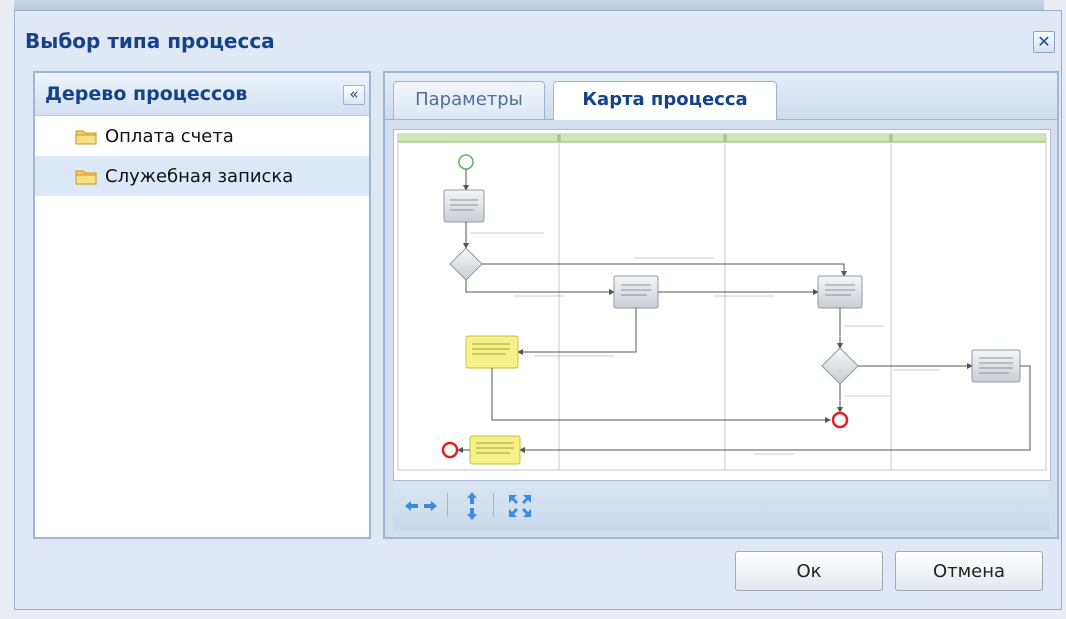 This screenshot has width=1066, height=619. I want to click on tree-item-payment: Оплата счета, so click(202, 136).